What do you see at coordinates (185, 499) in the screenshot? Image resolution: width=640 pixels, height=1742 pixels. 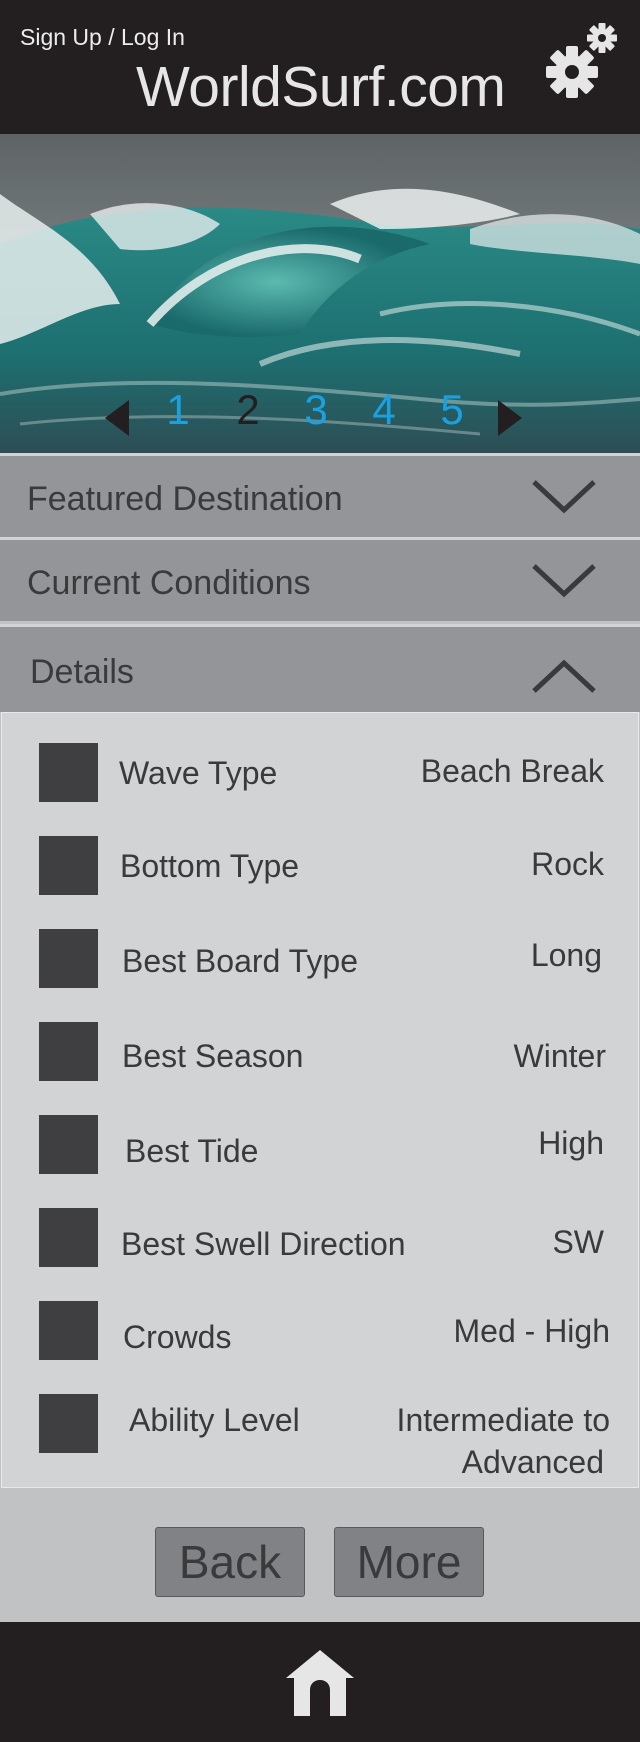 I see `featured-destination-label: Featured Destination` at bounding box center [185, 499].